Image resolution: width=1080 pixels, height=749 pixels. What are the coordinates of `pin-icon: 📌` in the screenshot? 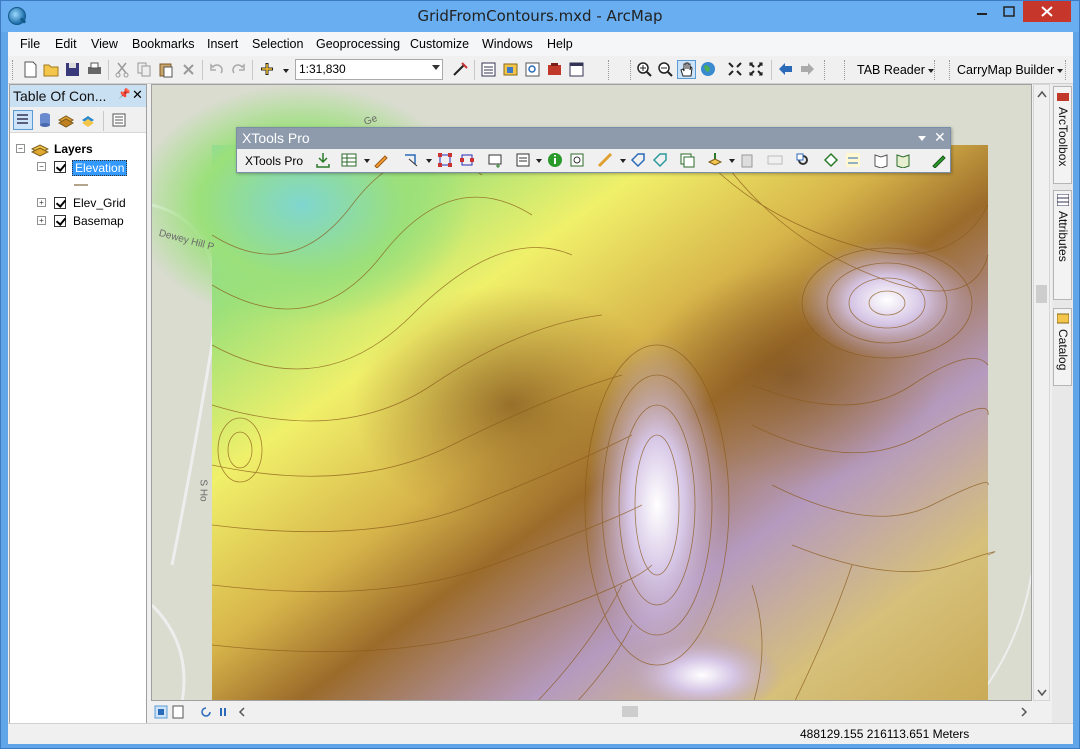 It's located at (124, 94).